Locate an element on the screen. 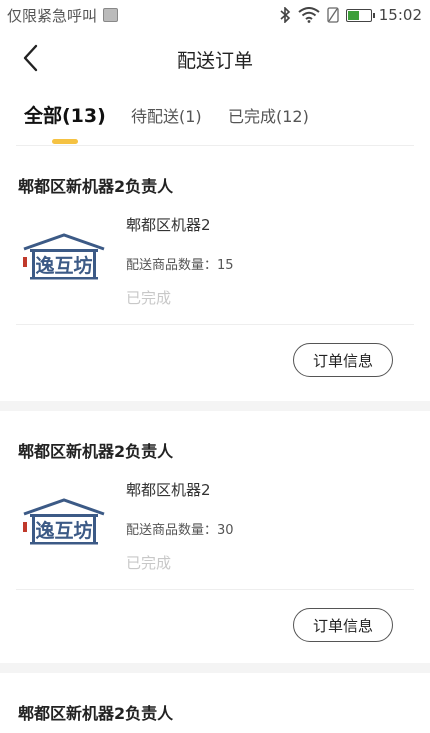 This screenshot has width=430, height=733. app-notification-icon is located at coordinates (111, 15).